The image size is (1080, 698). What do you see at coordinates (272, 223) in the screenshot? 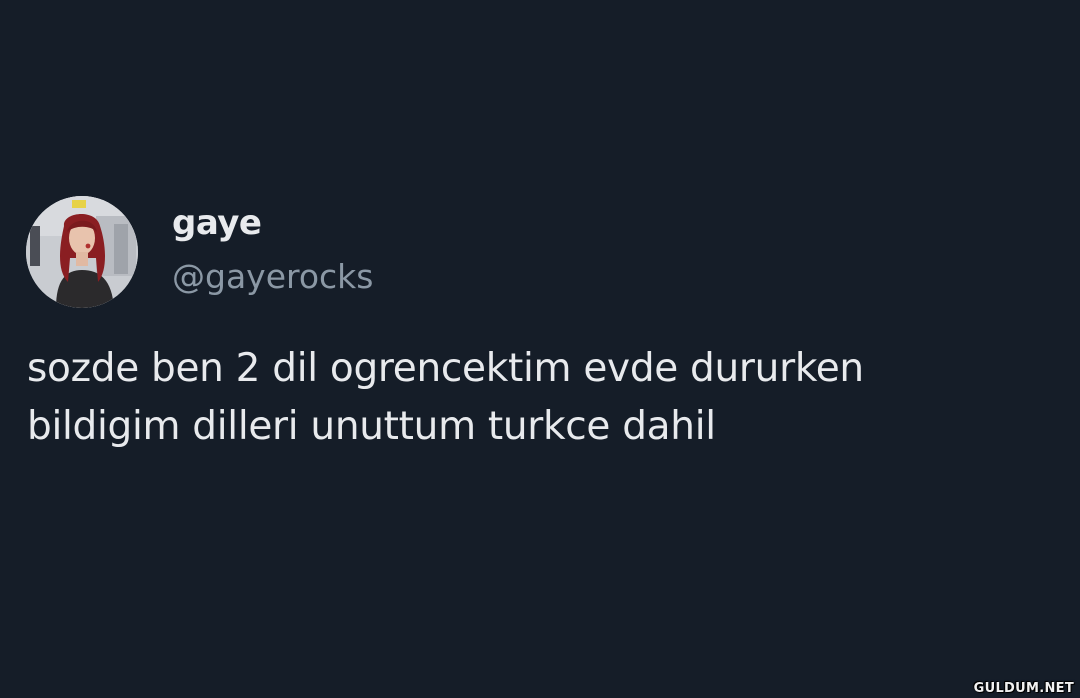
I see `display-name: gaye` at bounding box center [272, 223].